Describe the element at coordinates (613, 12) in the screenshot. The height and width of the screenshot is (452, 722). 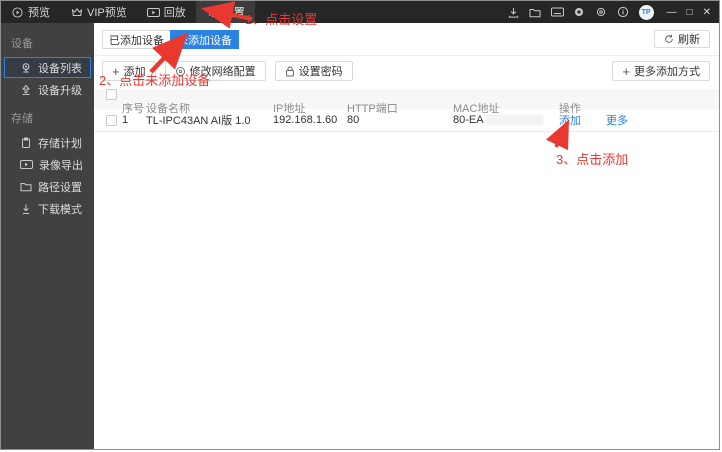
I see `titlebar-actions: TP — □ ✕` at that location.